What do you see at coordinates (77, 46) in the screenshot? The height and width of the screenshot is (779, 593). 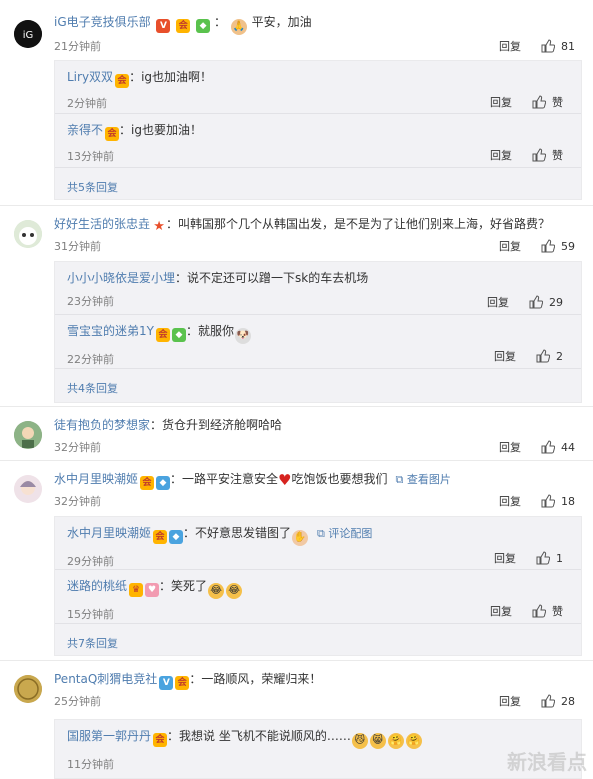 I see `comment-time: 21分钟前` at bounding box center [77, 46].